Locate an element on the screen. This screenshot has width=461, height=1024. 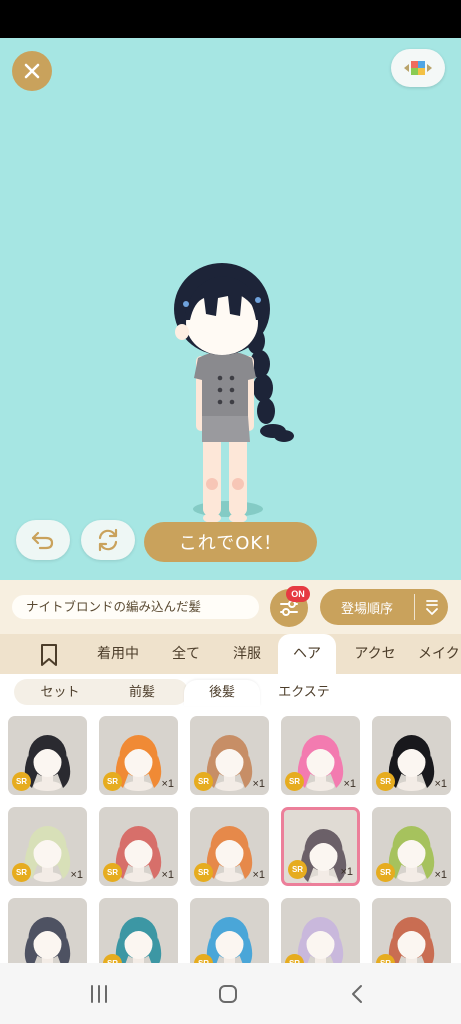
subtab-extensions: エクステ is located at coordinates (304, 693).